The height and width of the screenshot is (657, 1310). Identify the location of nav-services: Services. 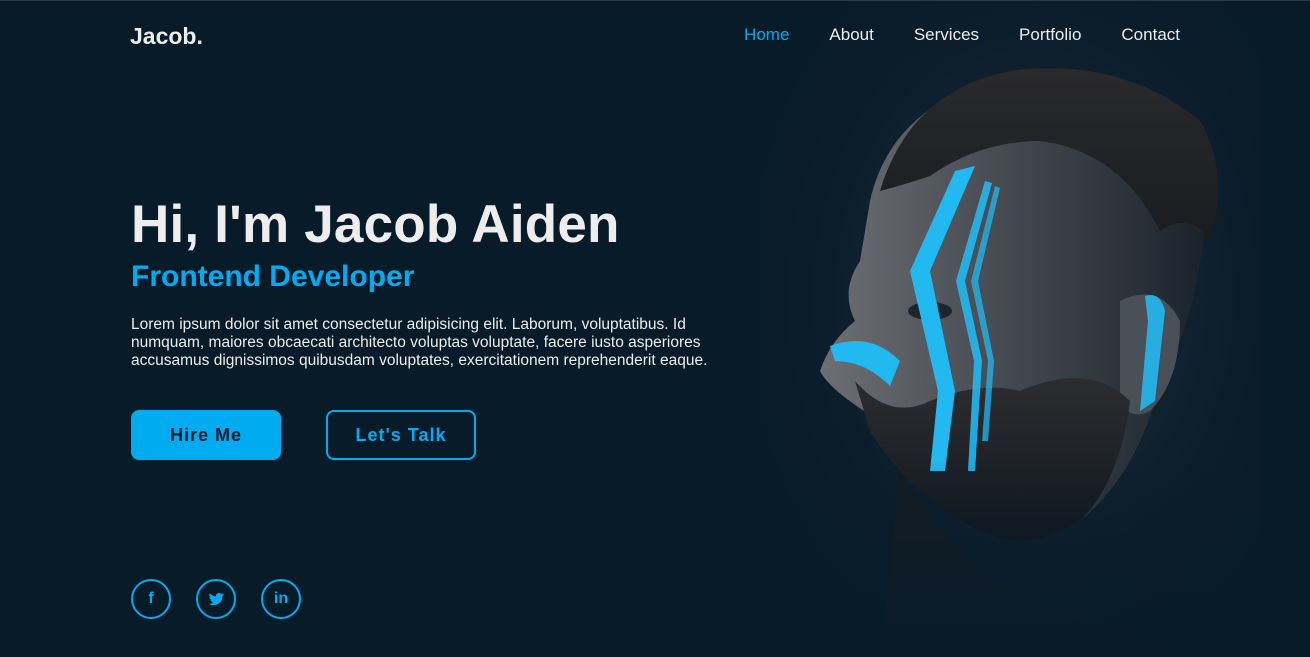
(946, 35).